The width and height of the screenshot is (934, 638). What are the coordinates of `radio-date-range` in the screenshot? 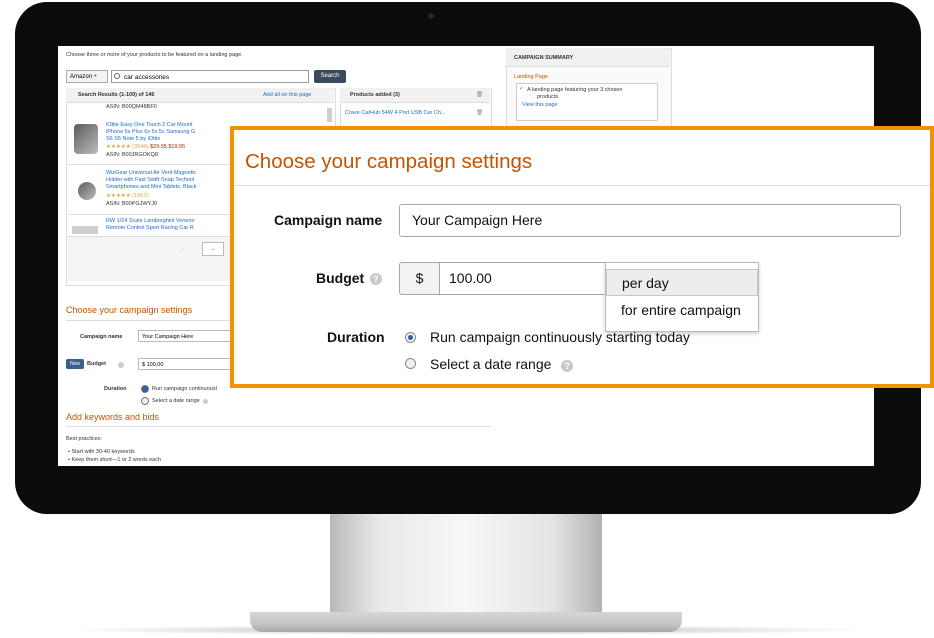 It's located at (410, 363).